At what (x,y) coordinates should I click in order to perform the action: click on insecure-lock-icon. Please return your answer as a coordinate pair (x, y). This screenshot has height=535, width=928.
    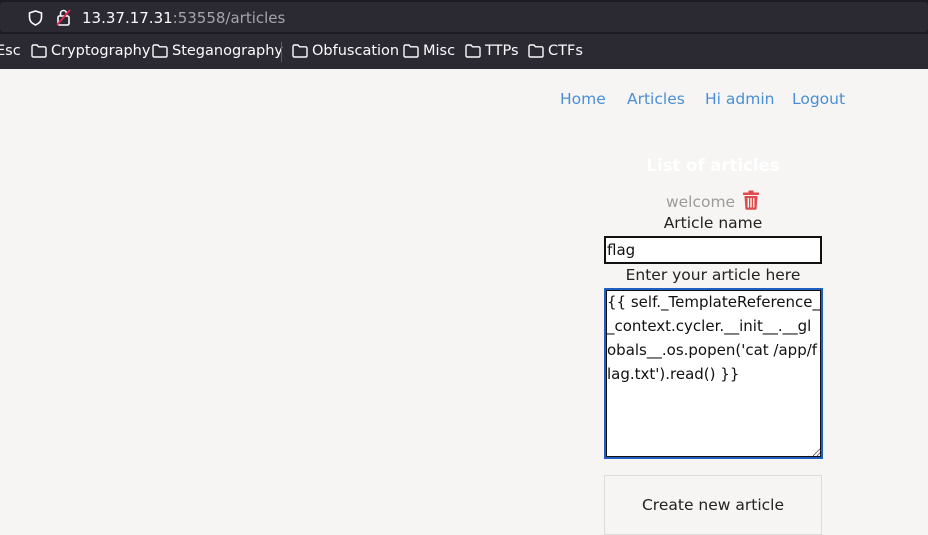
    Looking at the image, I should click on (63, 17).